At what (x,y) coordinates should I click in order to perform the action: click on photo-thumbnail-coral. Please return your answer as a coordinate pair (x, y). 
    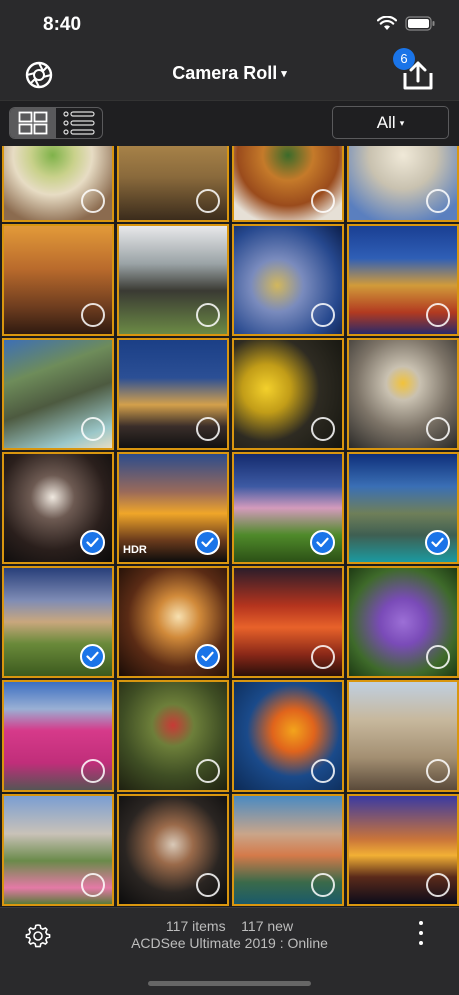
    Looking at the image, I should click on (288, 280).